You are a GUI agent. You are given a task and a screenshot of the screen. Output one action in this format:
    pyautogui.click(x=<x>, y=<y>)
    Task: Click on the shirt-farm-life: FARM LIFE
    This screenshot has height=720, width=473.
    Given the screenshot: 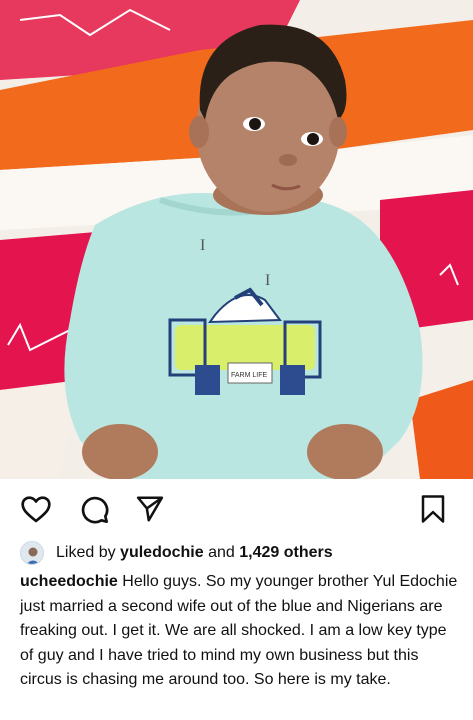 What is the action you would take?
    pyautogui.click(x=249, y=375)
    